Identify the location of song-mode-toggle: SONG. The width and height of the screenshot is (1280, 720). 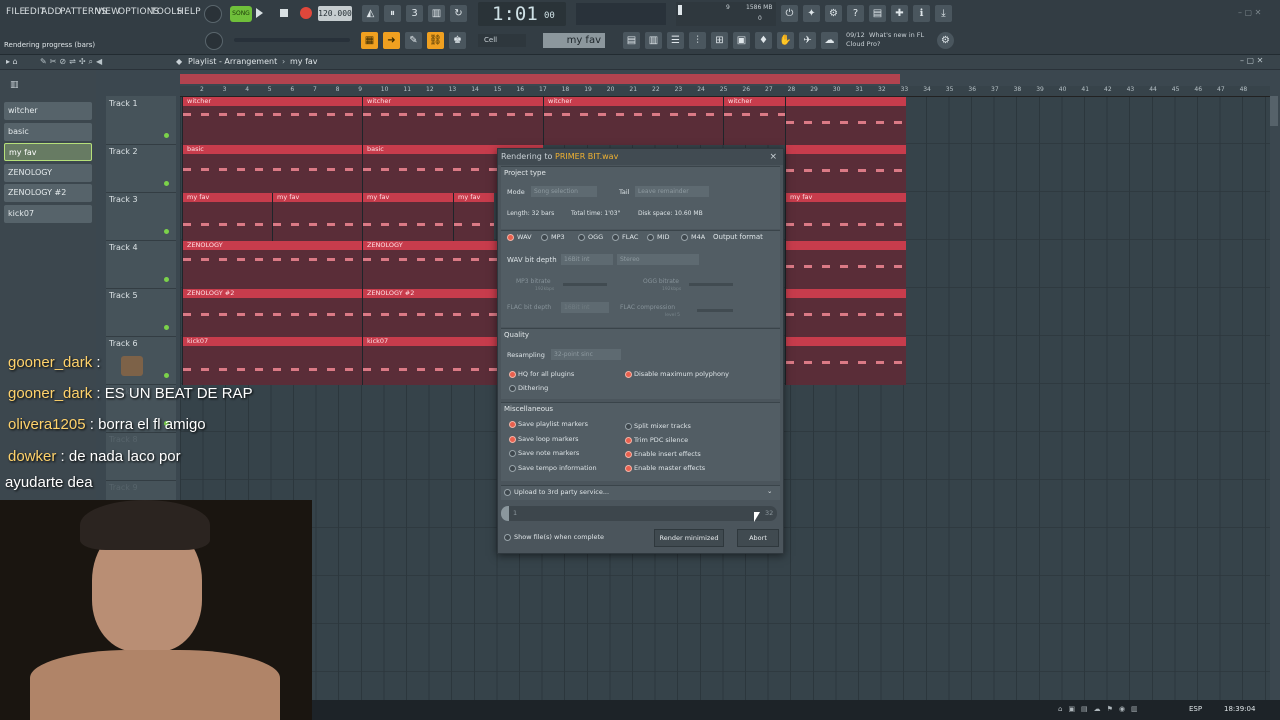
(241, 14).